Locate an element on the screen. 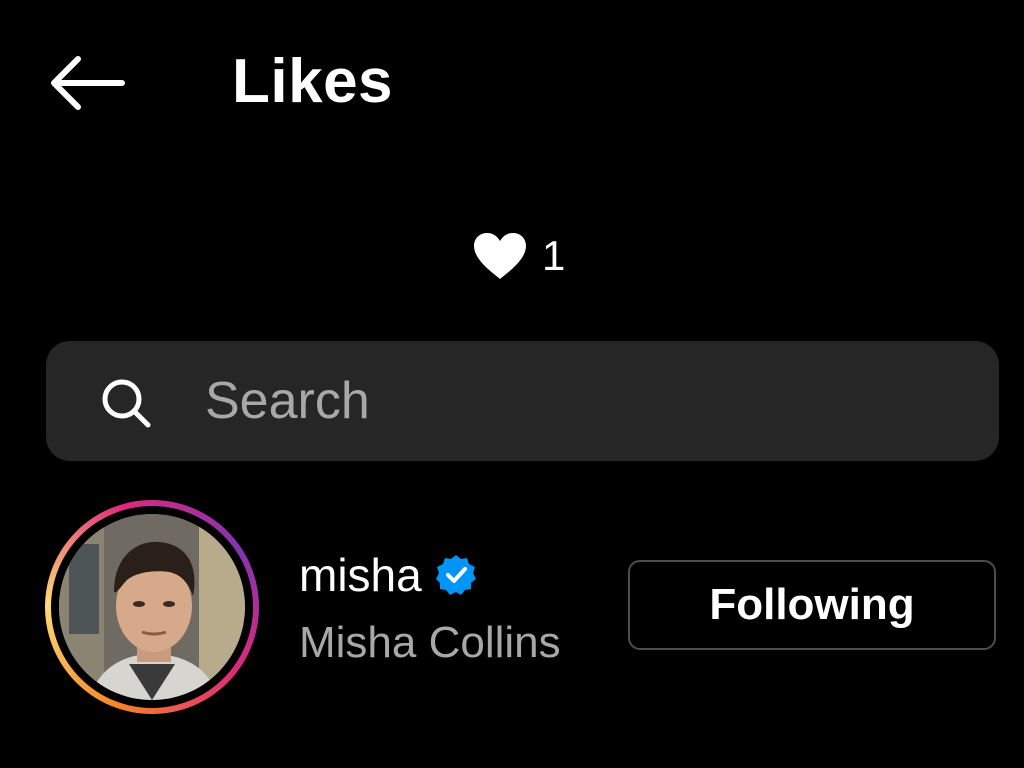  heart-filled-icon is located at coordinates (500, 256).